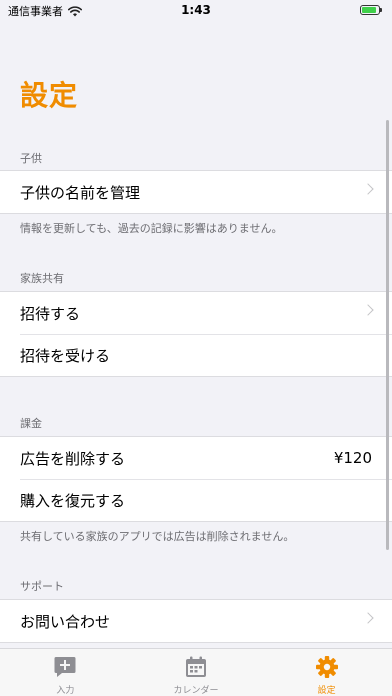 Image resolution: width=392 pixels, height=696 pixels. What do you see at coordinates (371, 10) in the screenshot?
I see `battery-icon` at bounding box center [371, 10].